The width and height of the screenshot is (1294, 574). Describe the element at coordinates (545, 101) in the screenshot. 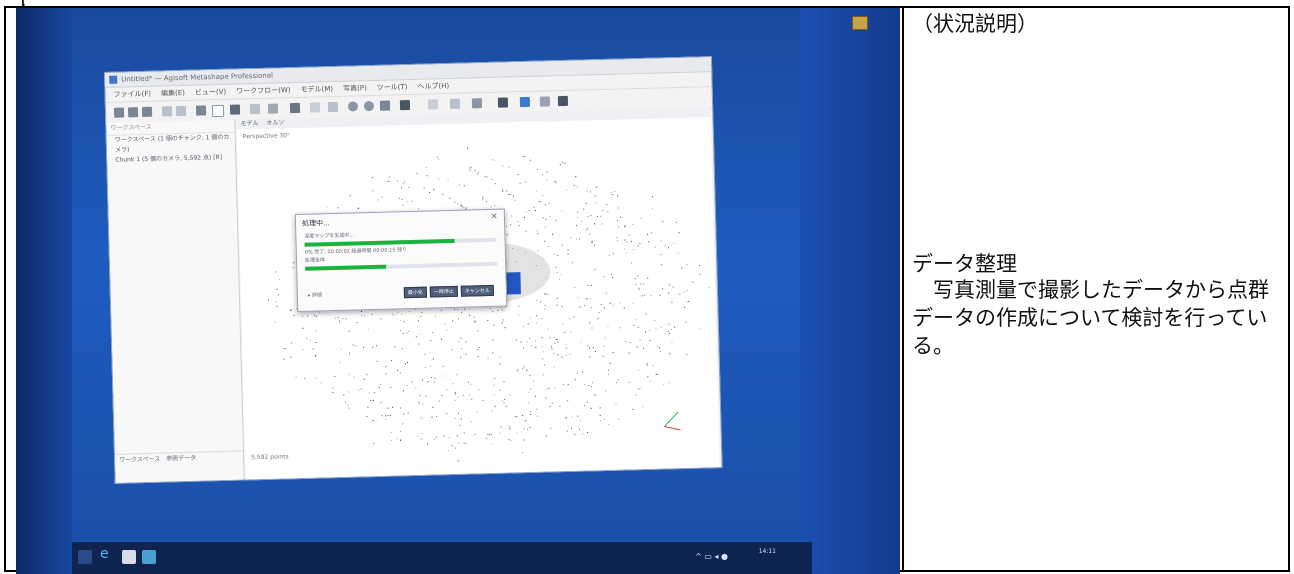

I see `display-mode-icon` at that location.